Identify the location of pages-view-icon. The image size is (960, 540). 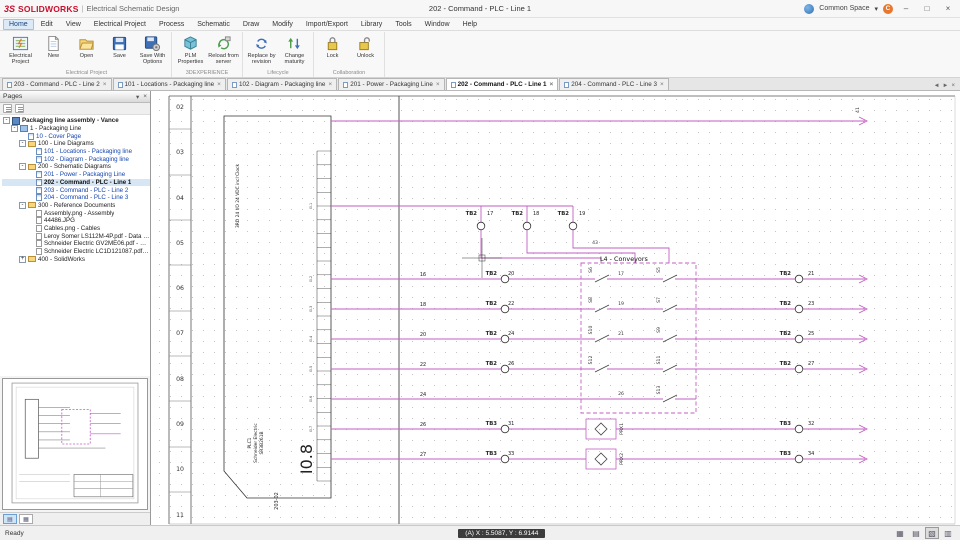
(7, 108).